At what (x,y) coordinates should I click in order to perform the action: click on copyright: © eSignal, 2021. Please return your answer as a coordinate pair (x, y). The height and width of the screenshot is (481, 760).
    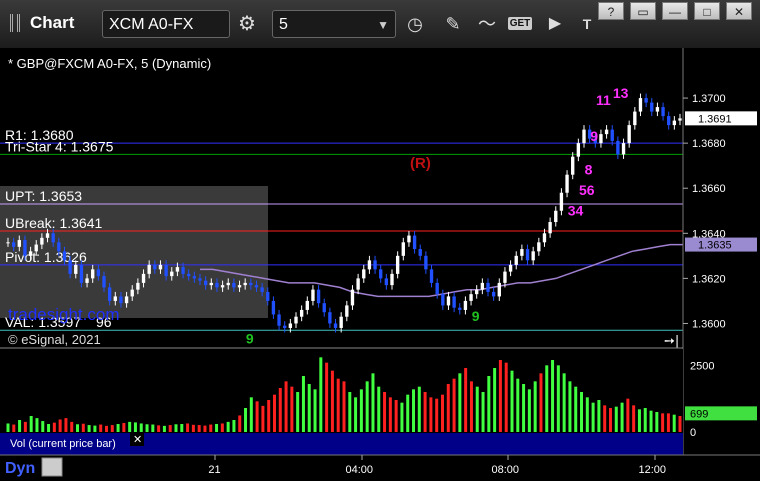
    Looking at the image, I should click on (54, 339).